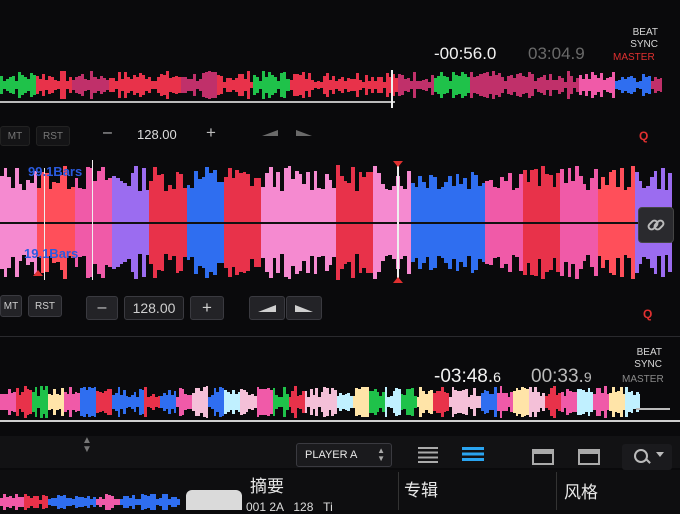 The width and height of the screenshot is (680, 514). I want to click on bottom-pitch-bend-up-button, so click(304, 308).